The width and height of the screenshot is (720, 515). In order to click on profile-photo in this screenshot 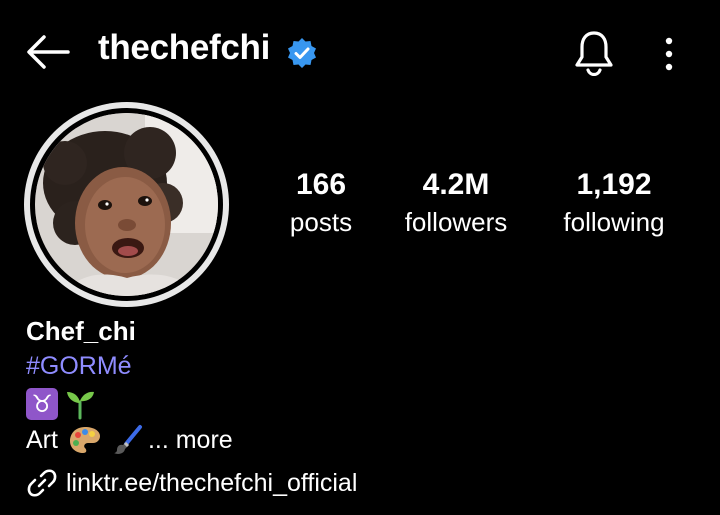, I will do `click(126, 204)`.